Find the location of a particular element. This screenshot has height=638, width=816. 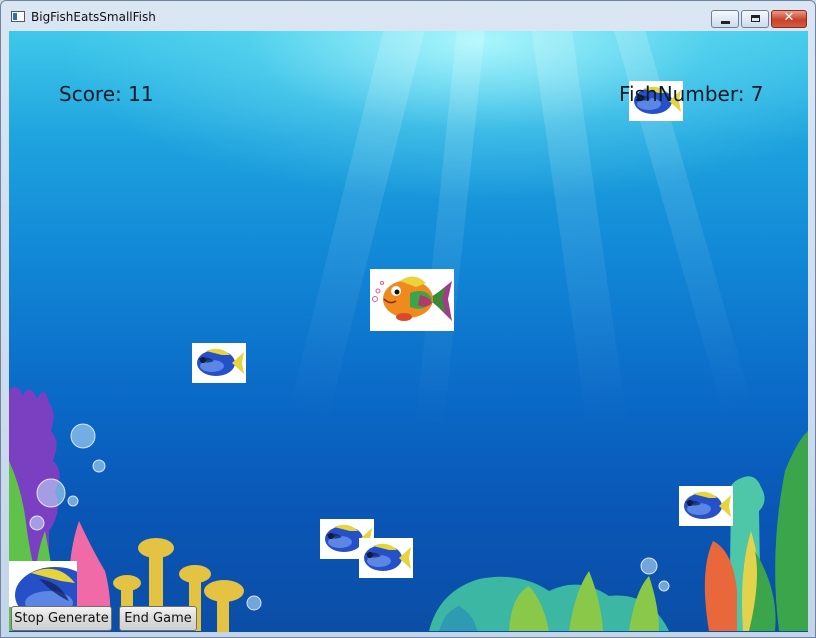

maximize-icon is located at coordinates (755, 18).